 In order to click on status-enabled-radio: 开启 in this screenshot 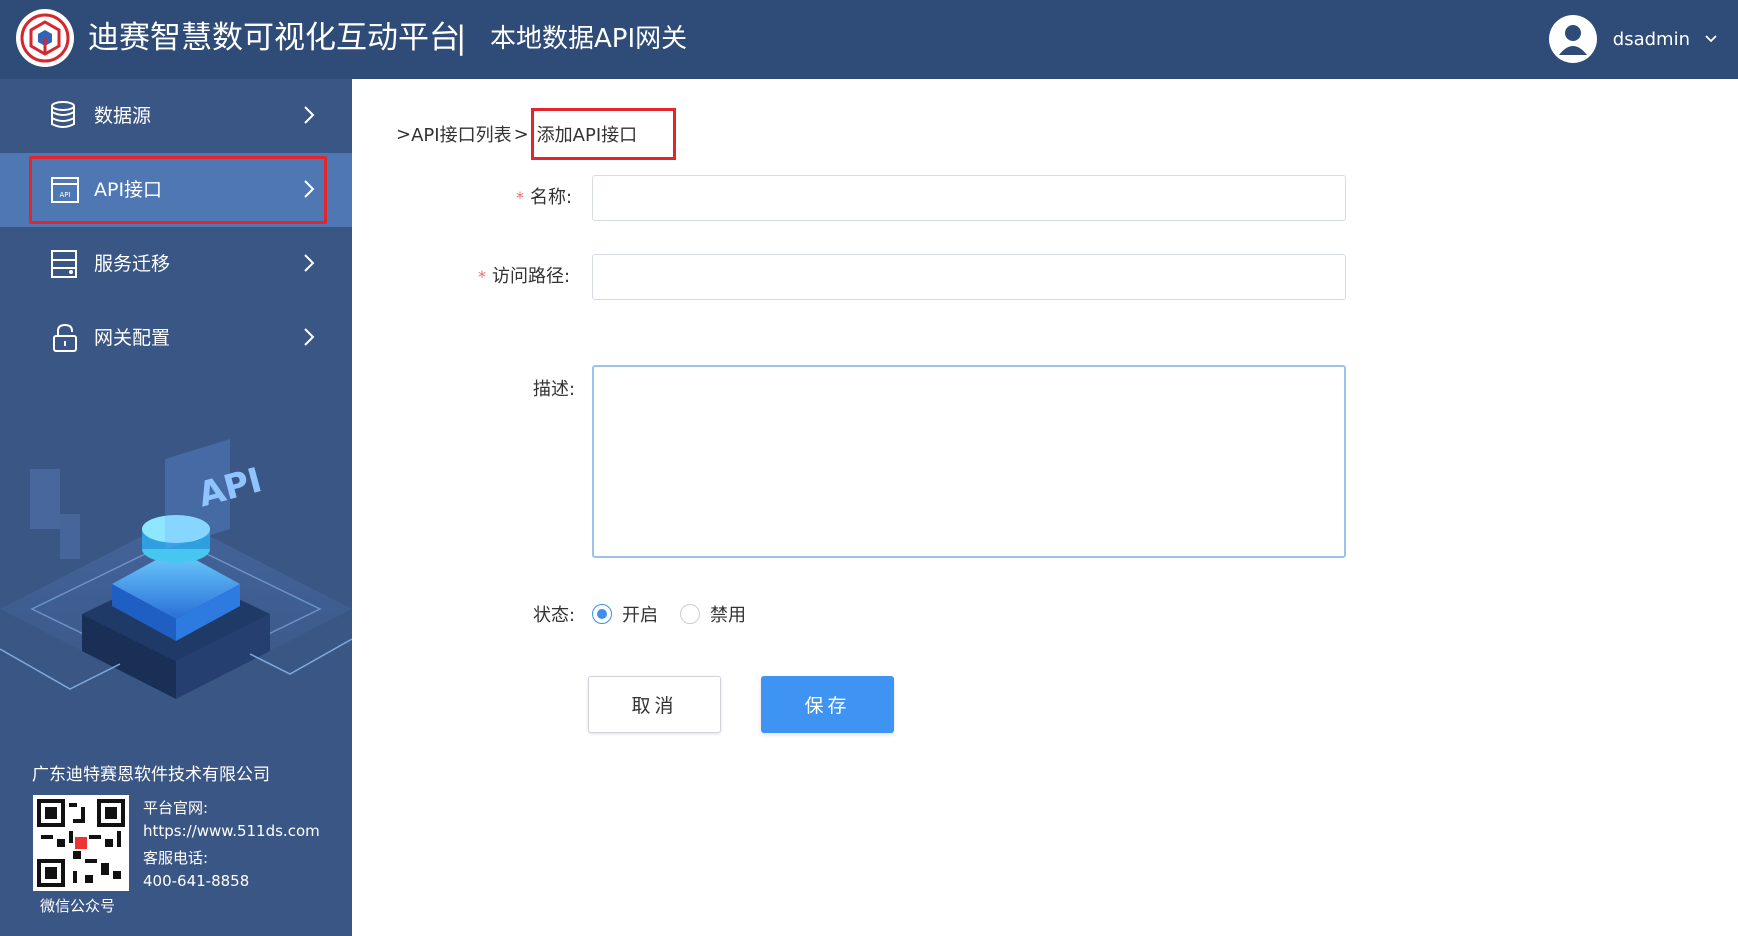, I will do `click(625, 614)`.